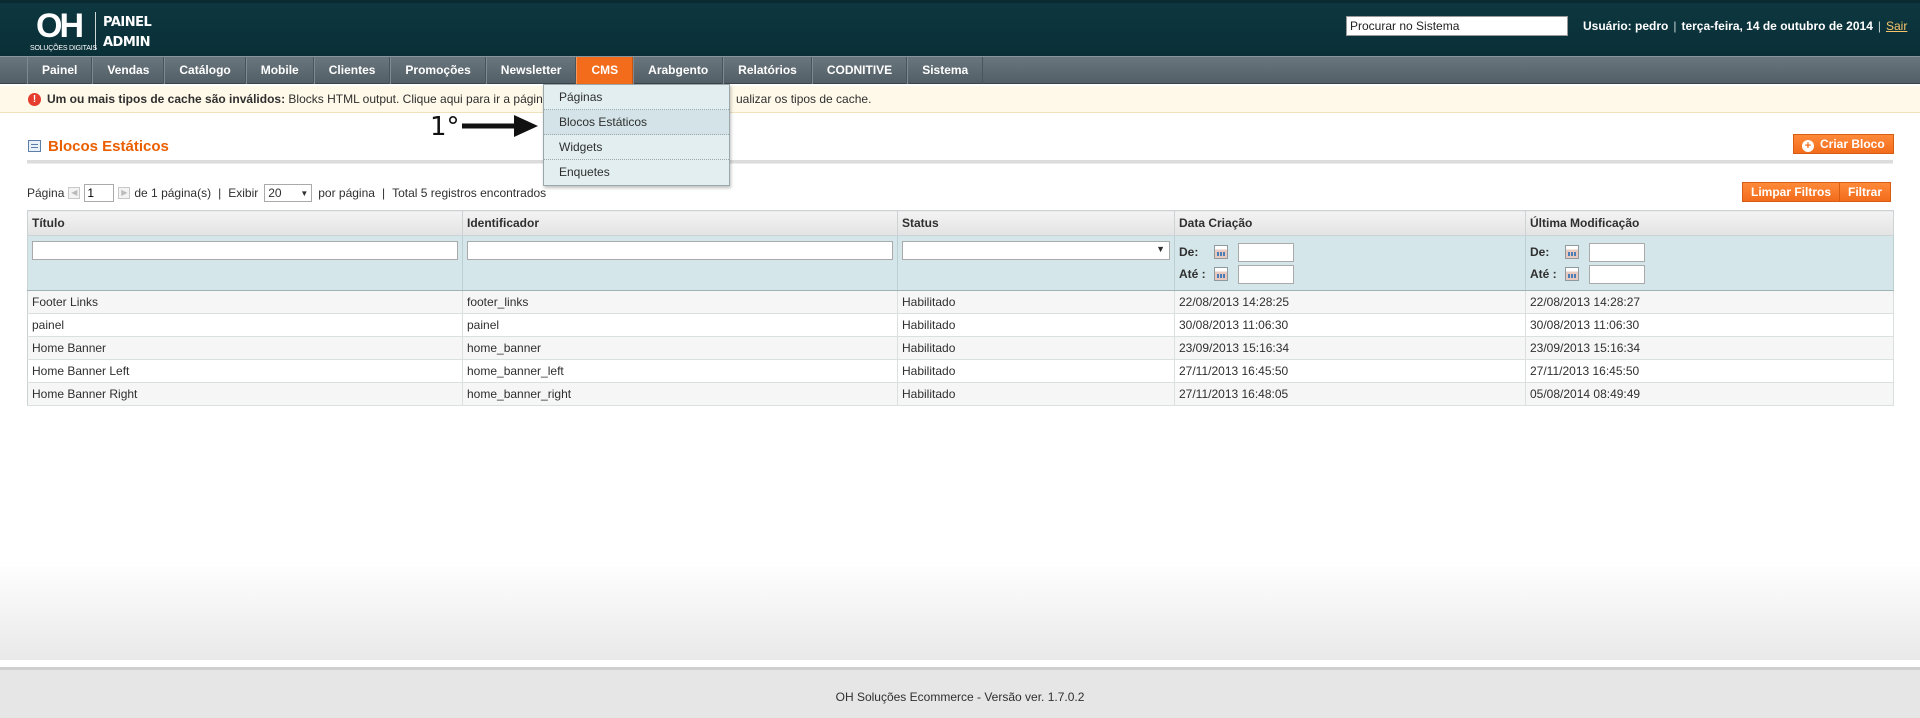  Describe the element at coordinates (1192, 274) in the screenshot. I see `to-label: Até :` at that location.